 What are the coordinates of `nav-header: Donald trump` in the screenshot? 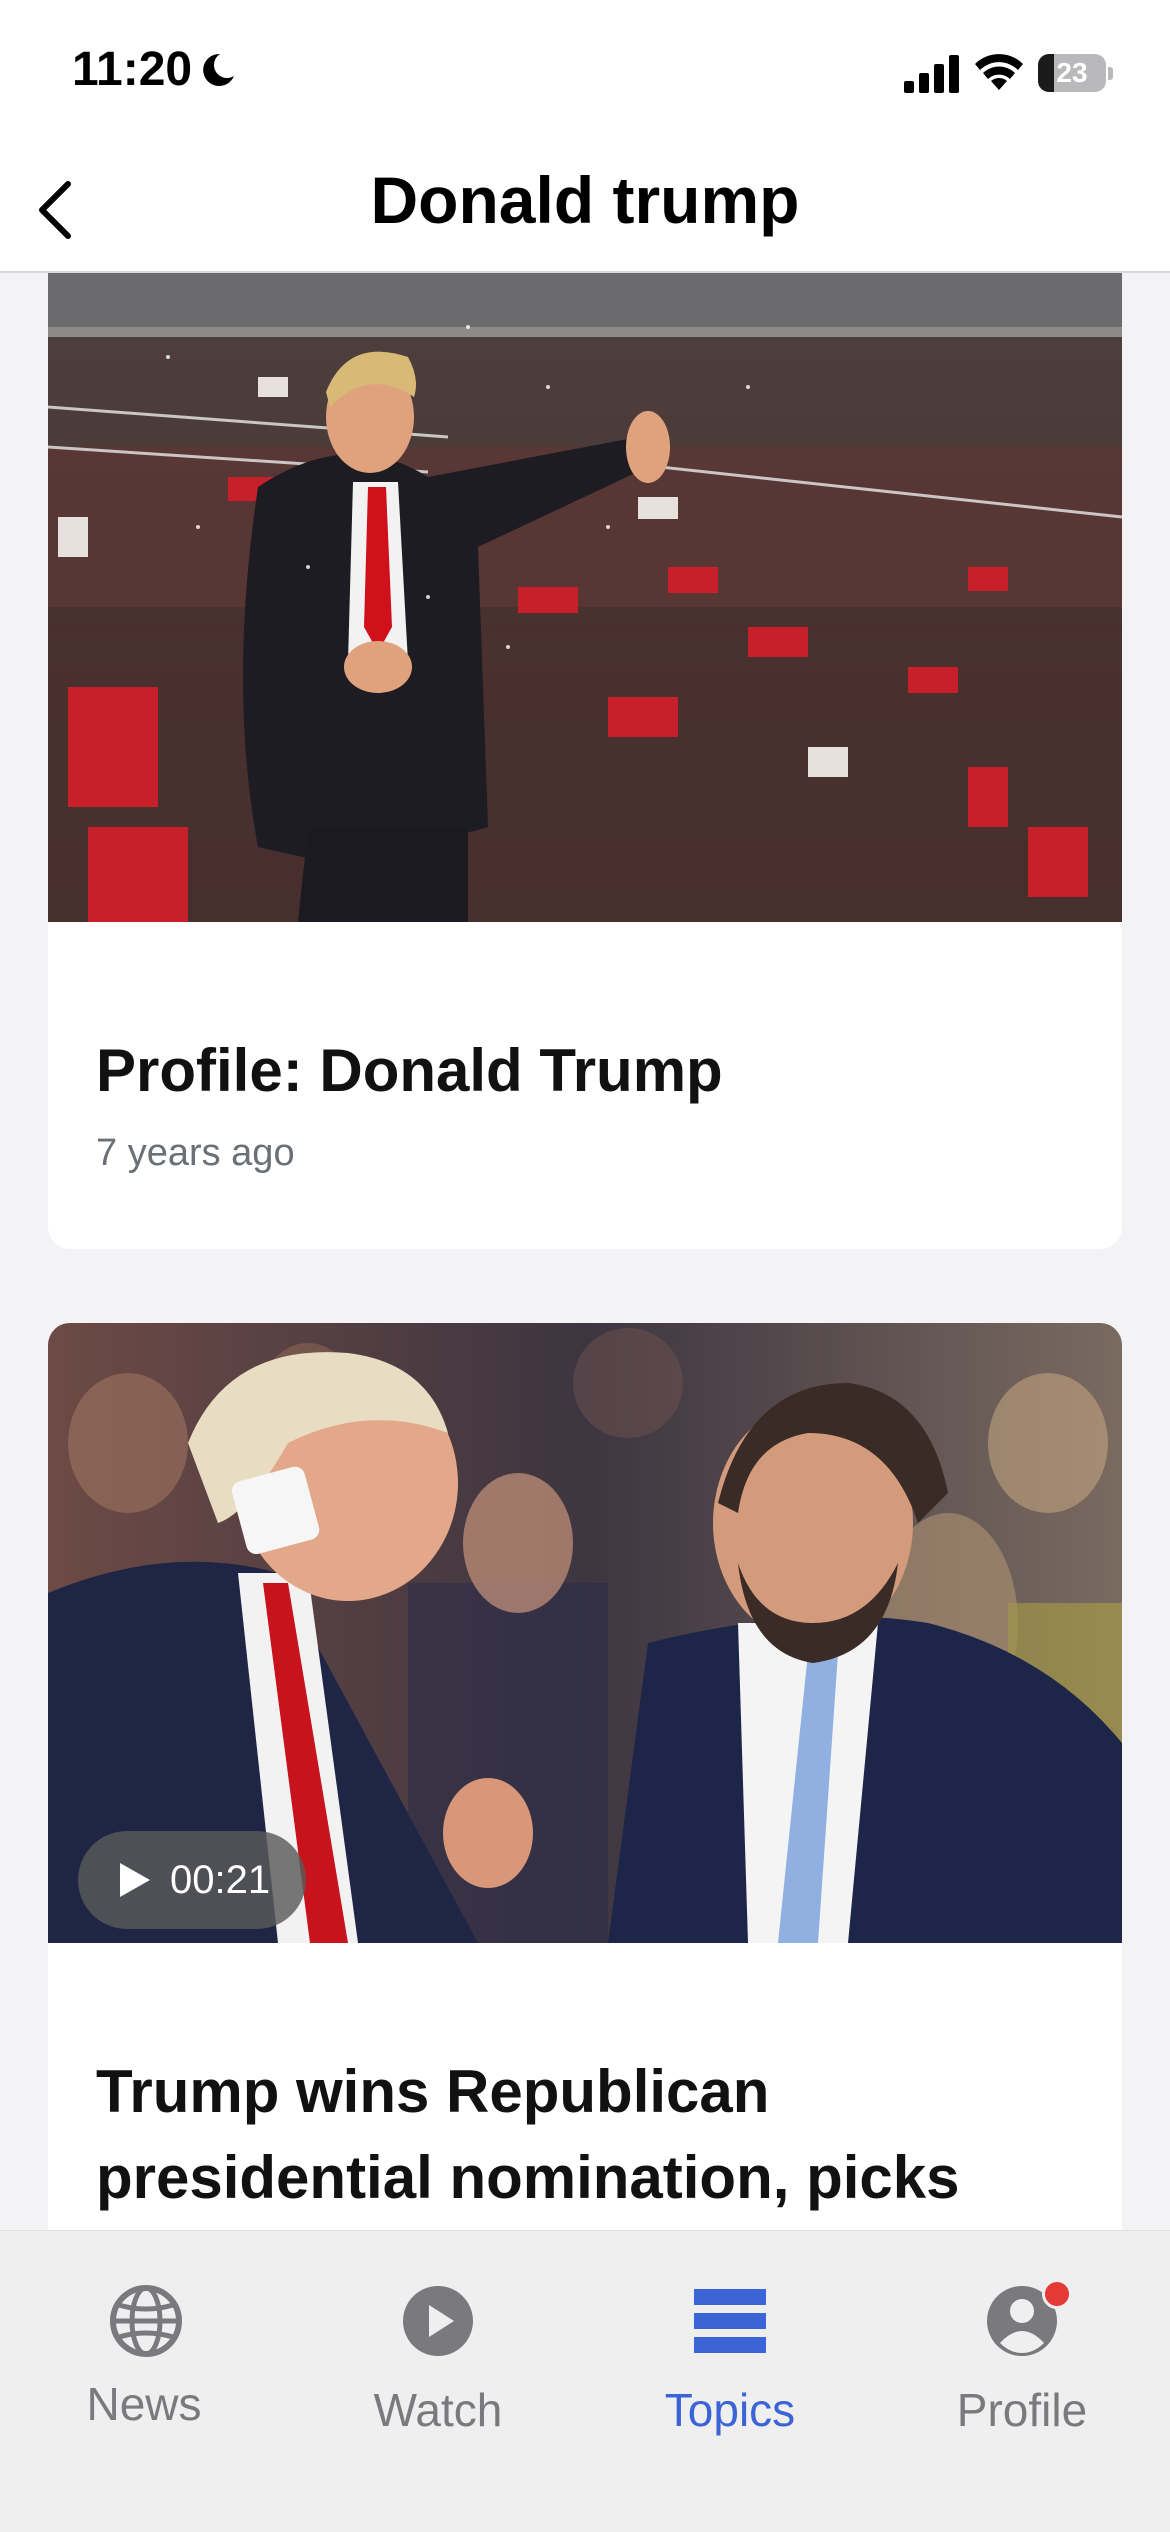 It's located at (585, 211).